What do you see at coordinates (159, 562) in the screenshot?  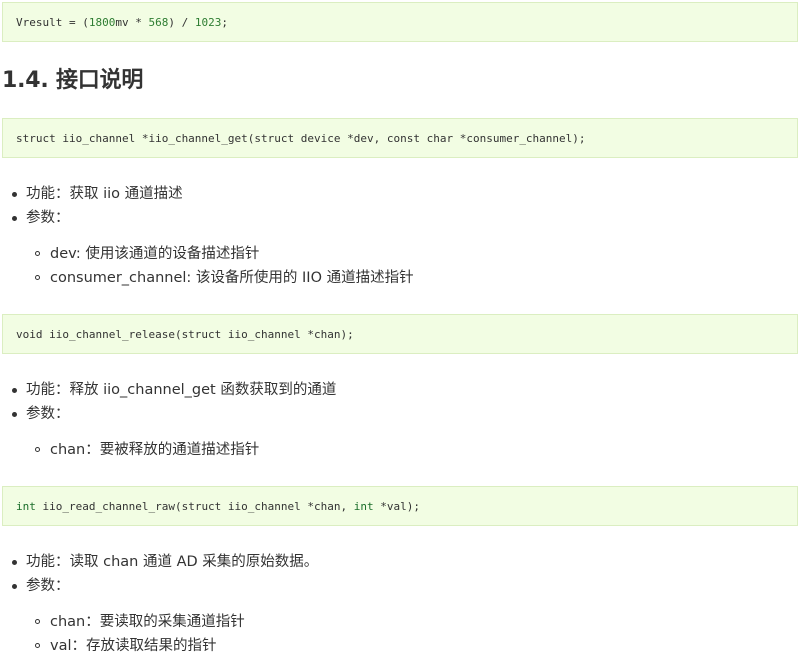 I see `list-item: 功能：读取 chan 通道 AD 采集的原始数据。` at bounding box center [159, 562].